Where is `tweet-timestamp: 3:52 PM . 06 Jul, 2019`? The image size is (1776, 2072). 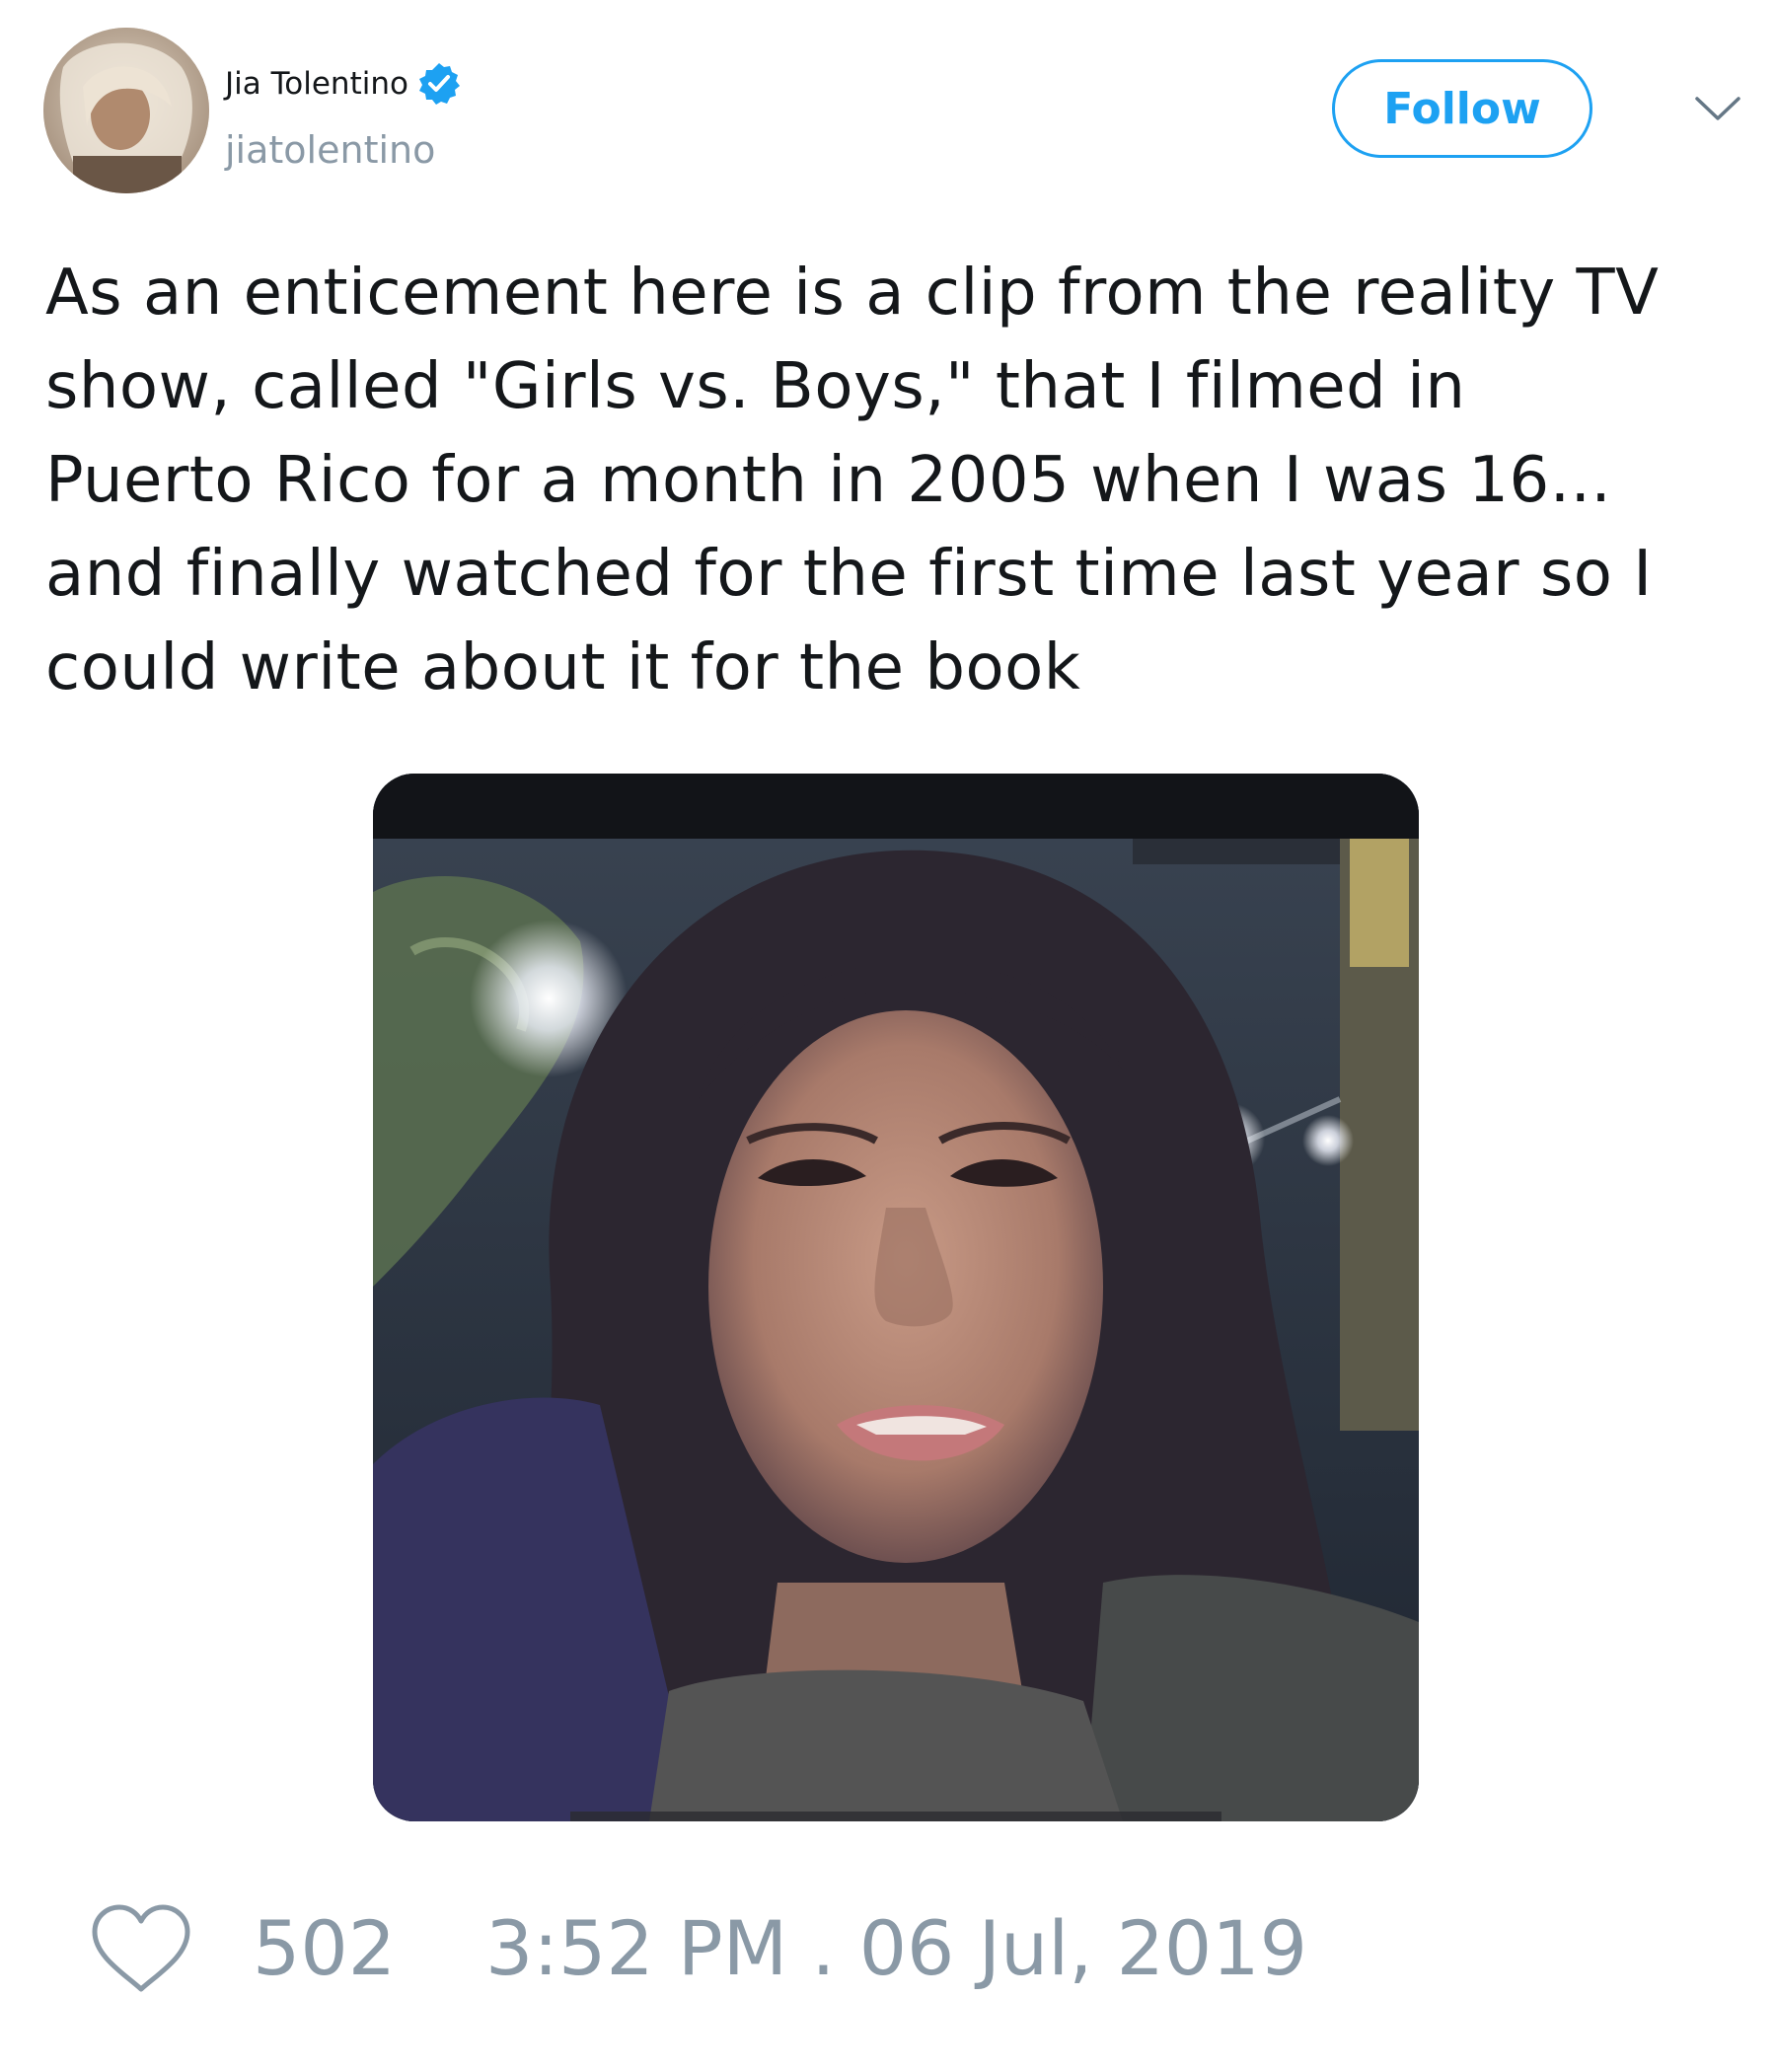
tweet-timestamp: 3:52 PM . 06 Jul, 2019 is located at coordinates (896, 1949).